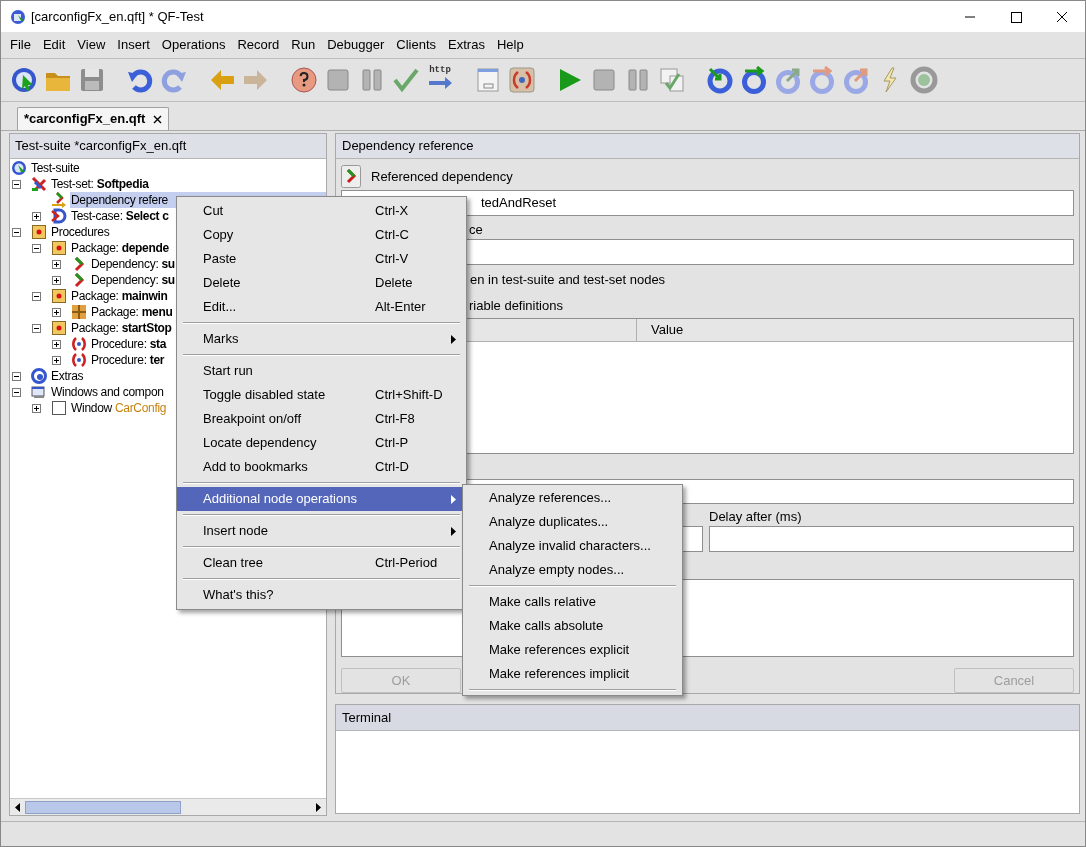  I want to click on menu-item: Insert, so click(133, 45).